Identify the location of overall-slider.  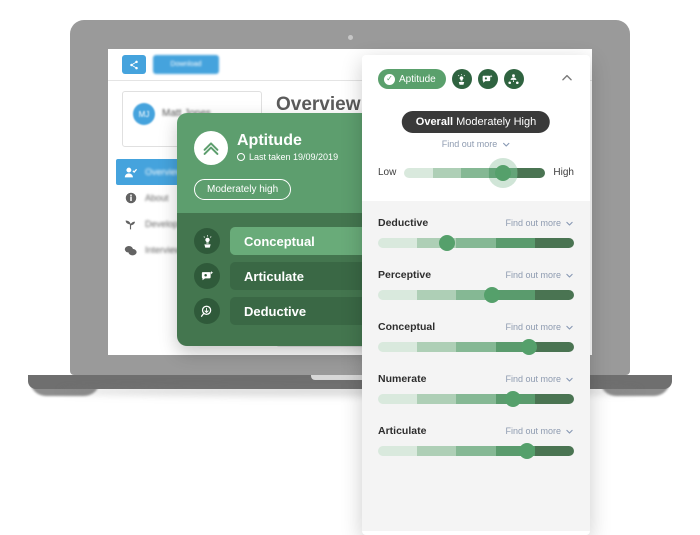
(475, 172).